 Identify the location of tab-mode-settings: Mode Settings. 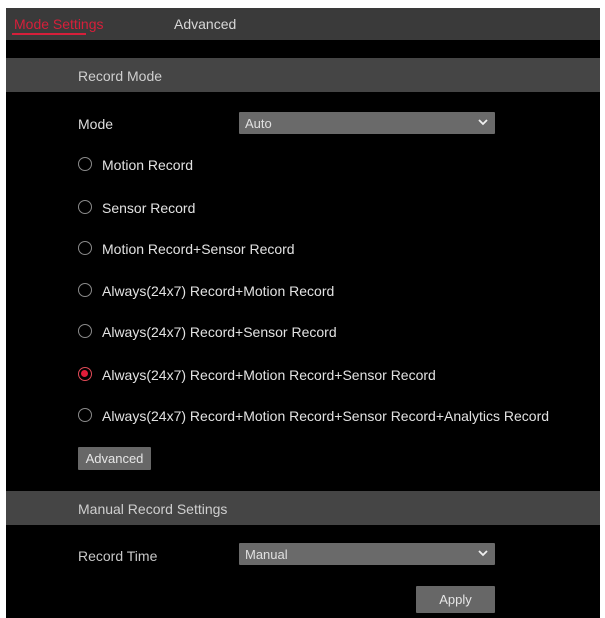
(59, 24).